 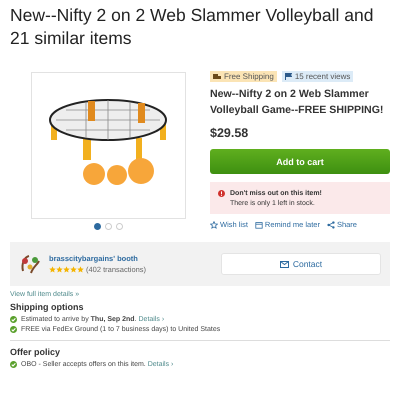 What do you see at coordinates (300, 161) in the screenshot?
I see `add-to-cart-button: Add to cart` at bounding box center [300, 161].